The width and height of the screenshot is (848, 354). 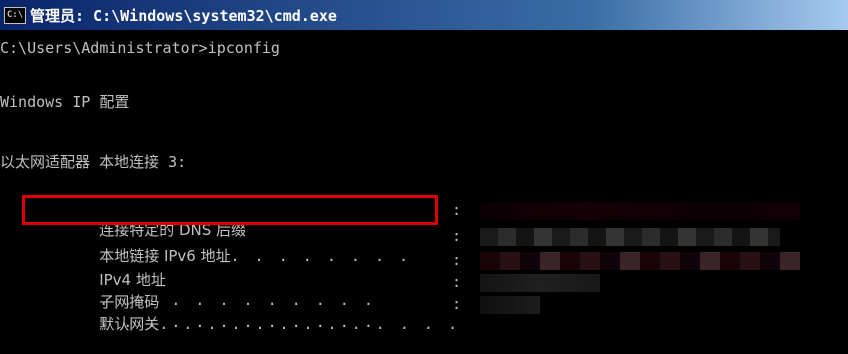 What do you see at coordinates (140, 48) in the screenshot?
I see `prompt-line: C:\Users\Administrator>ipconfig` at bounding box center [140, 48].